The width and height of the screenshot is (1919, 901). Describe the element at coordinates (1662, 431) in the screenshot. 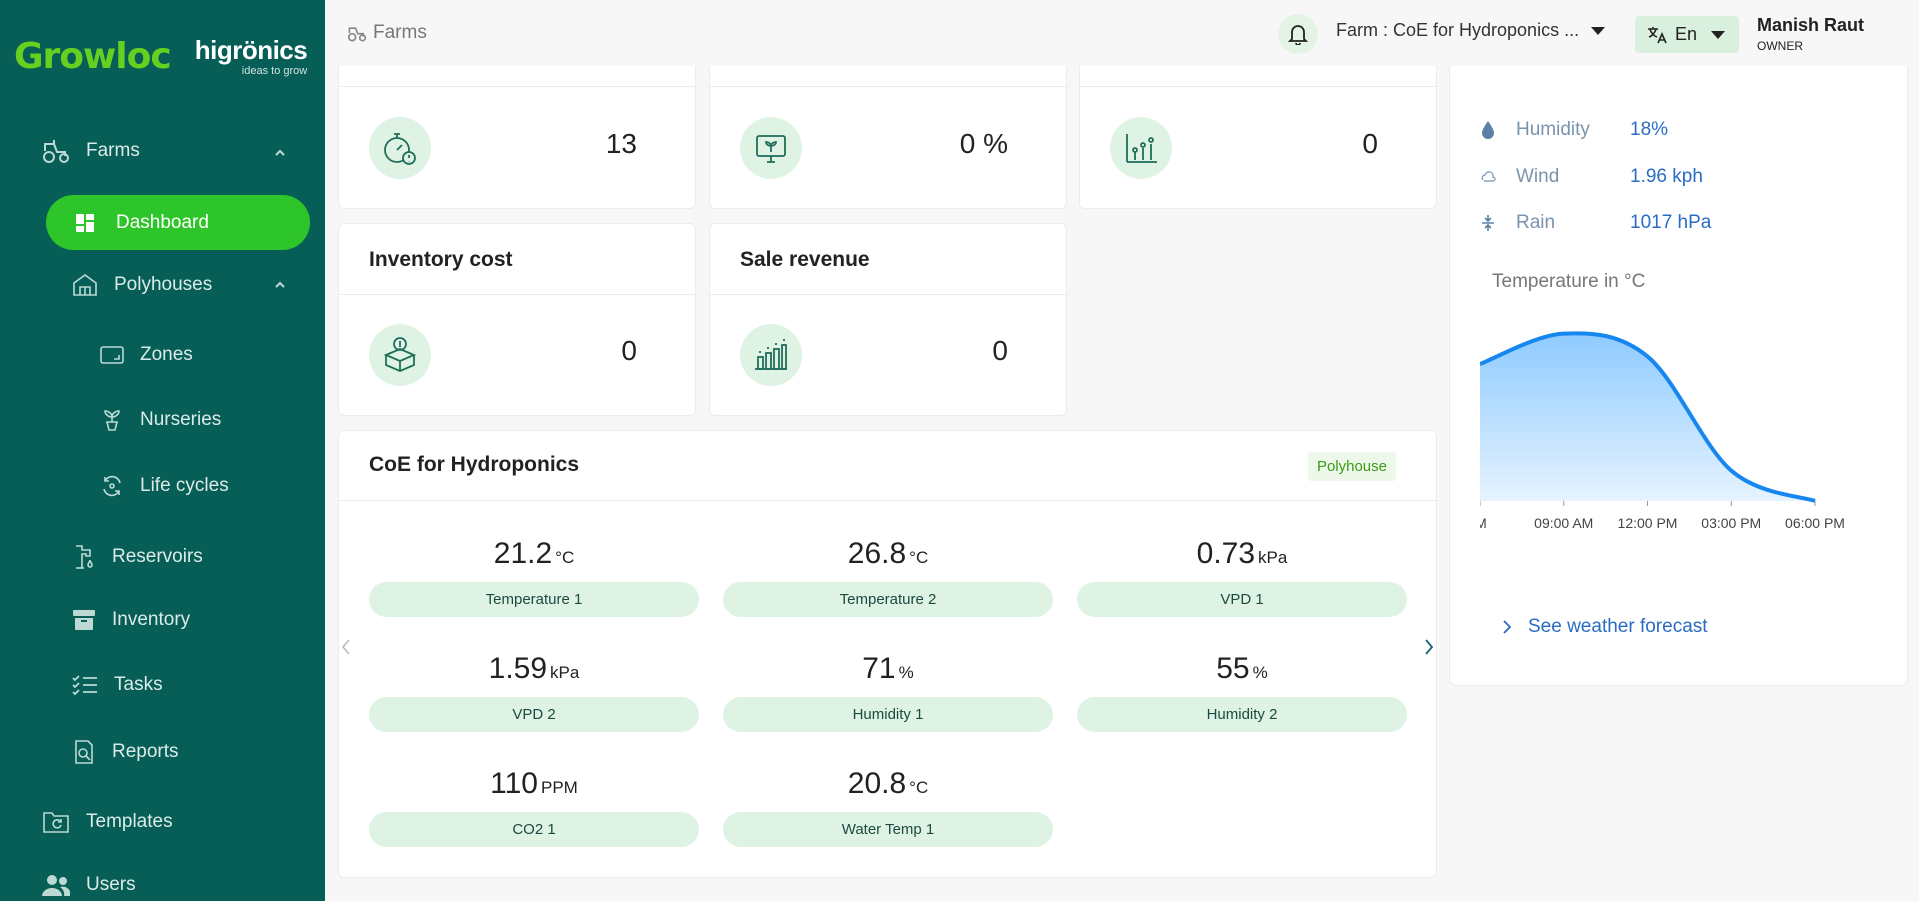

I see `temperature-chart: :00 AM 09:00 AM 12:00 PM 03:00 PM 06:00 PM` at that location.